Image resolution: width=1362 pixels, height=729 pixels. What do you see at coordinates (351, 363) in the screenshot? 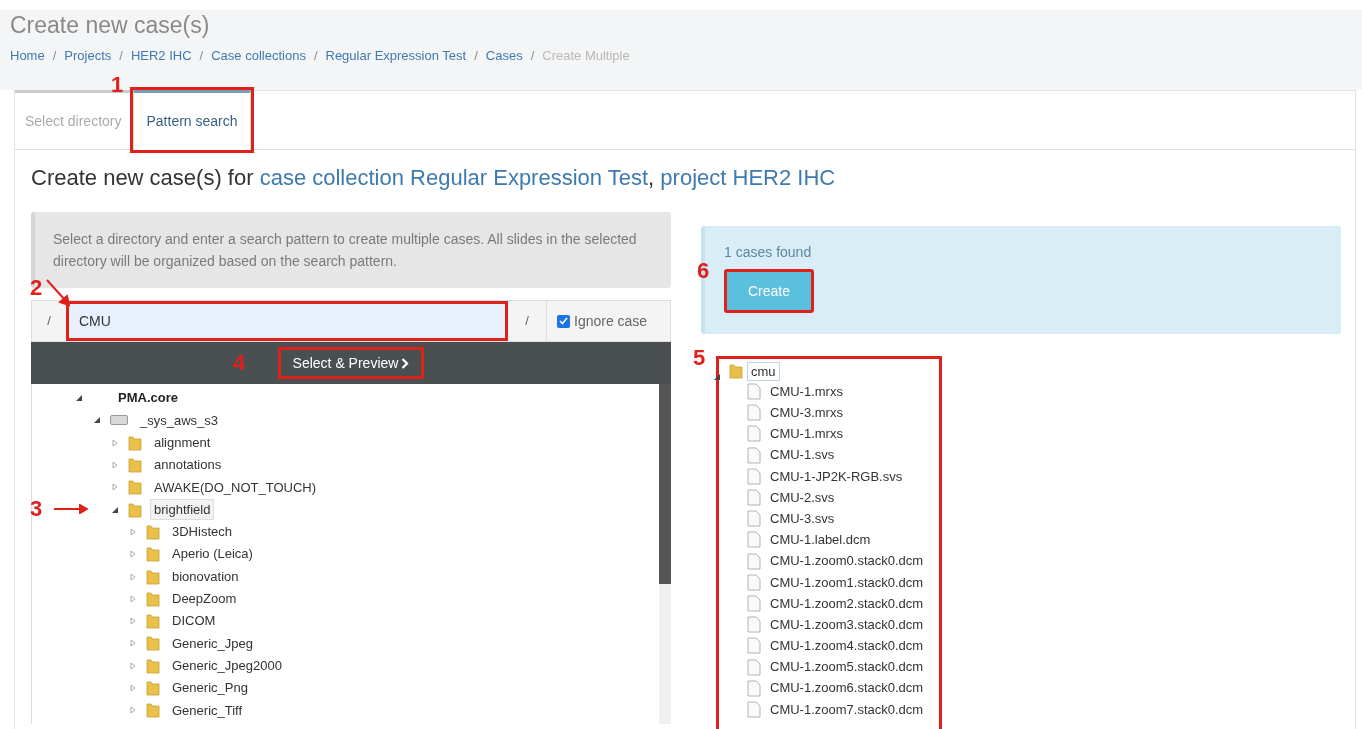
I see `select-preview-button: Select & Preview` at bounding box center [351, 363].